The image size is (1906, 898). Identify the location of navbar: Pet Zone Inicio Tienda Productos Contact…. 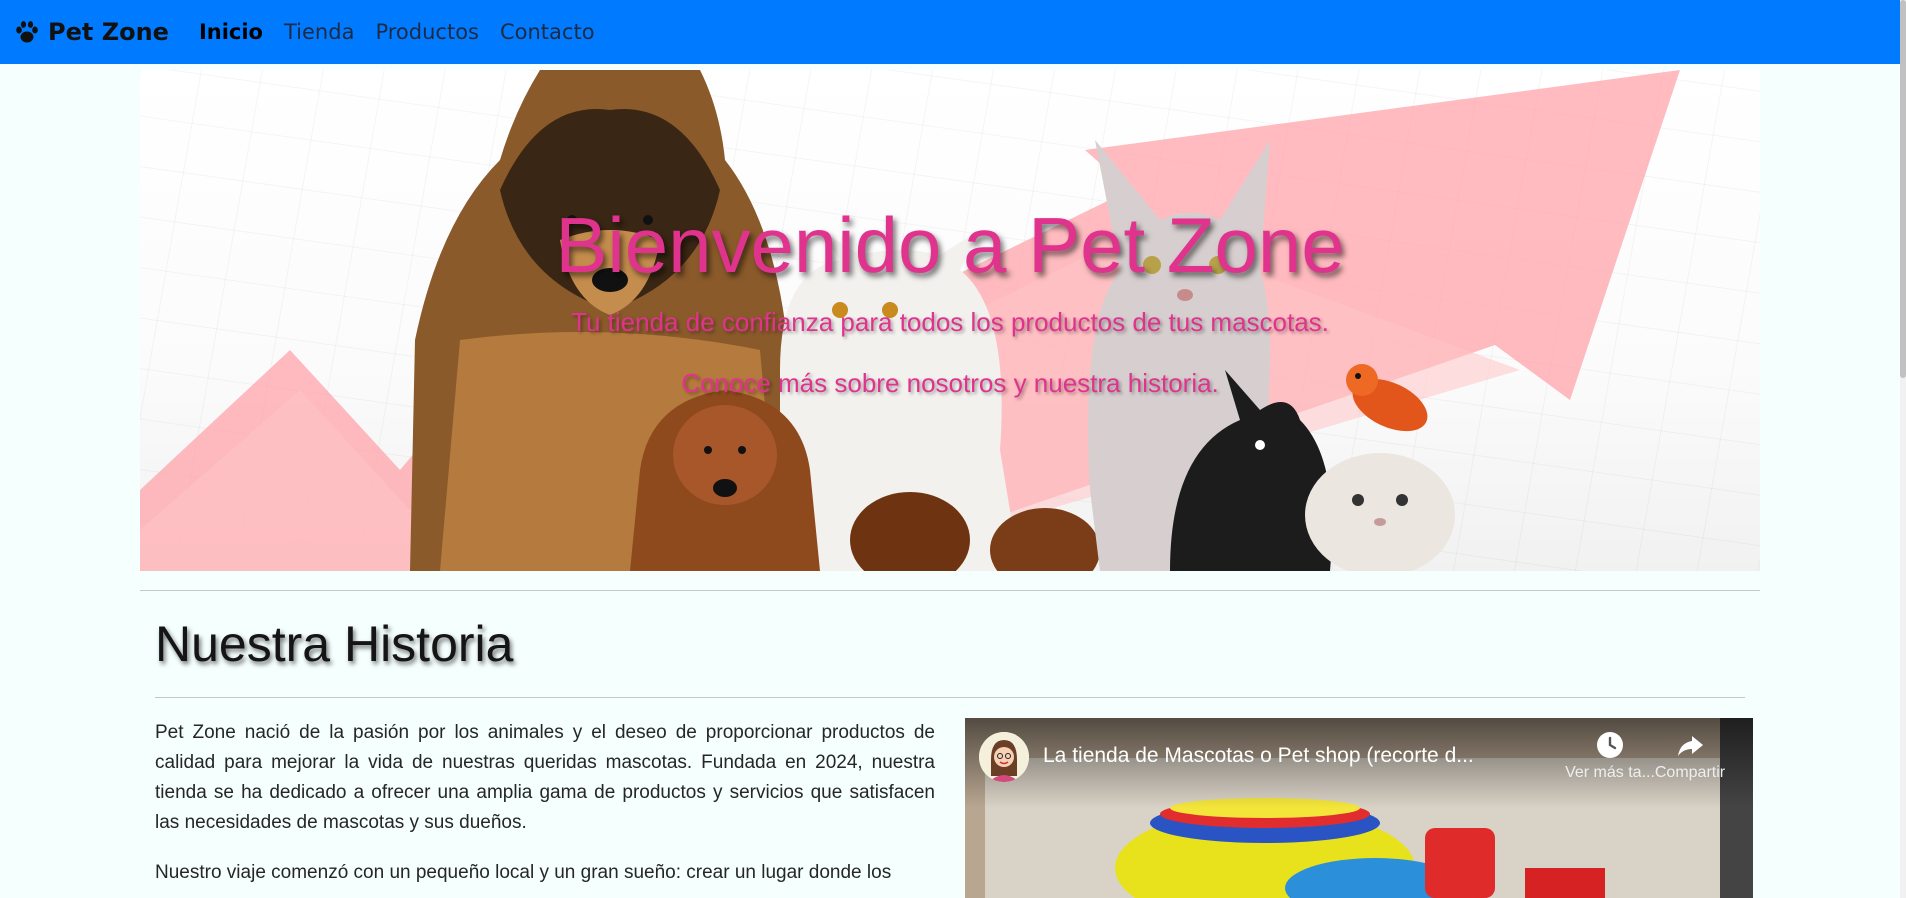
(950, 32).